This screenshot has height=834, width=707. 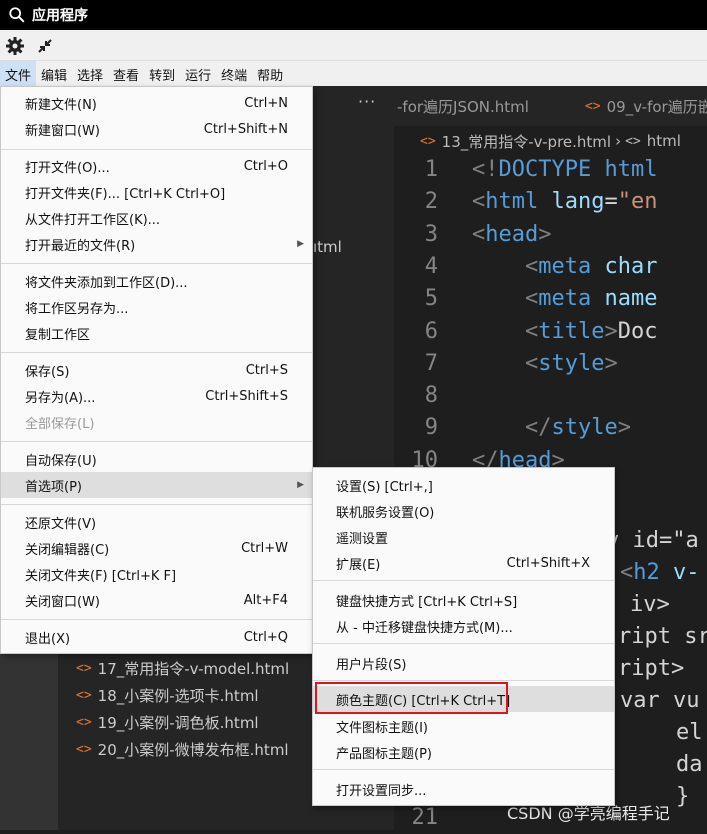 What do you see at coordinates (463, 511) in the screenshot?
I see `menu-item-online-services: 联机服务设置(O)` at bounding box center [463, 511].